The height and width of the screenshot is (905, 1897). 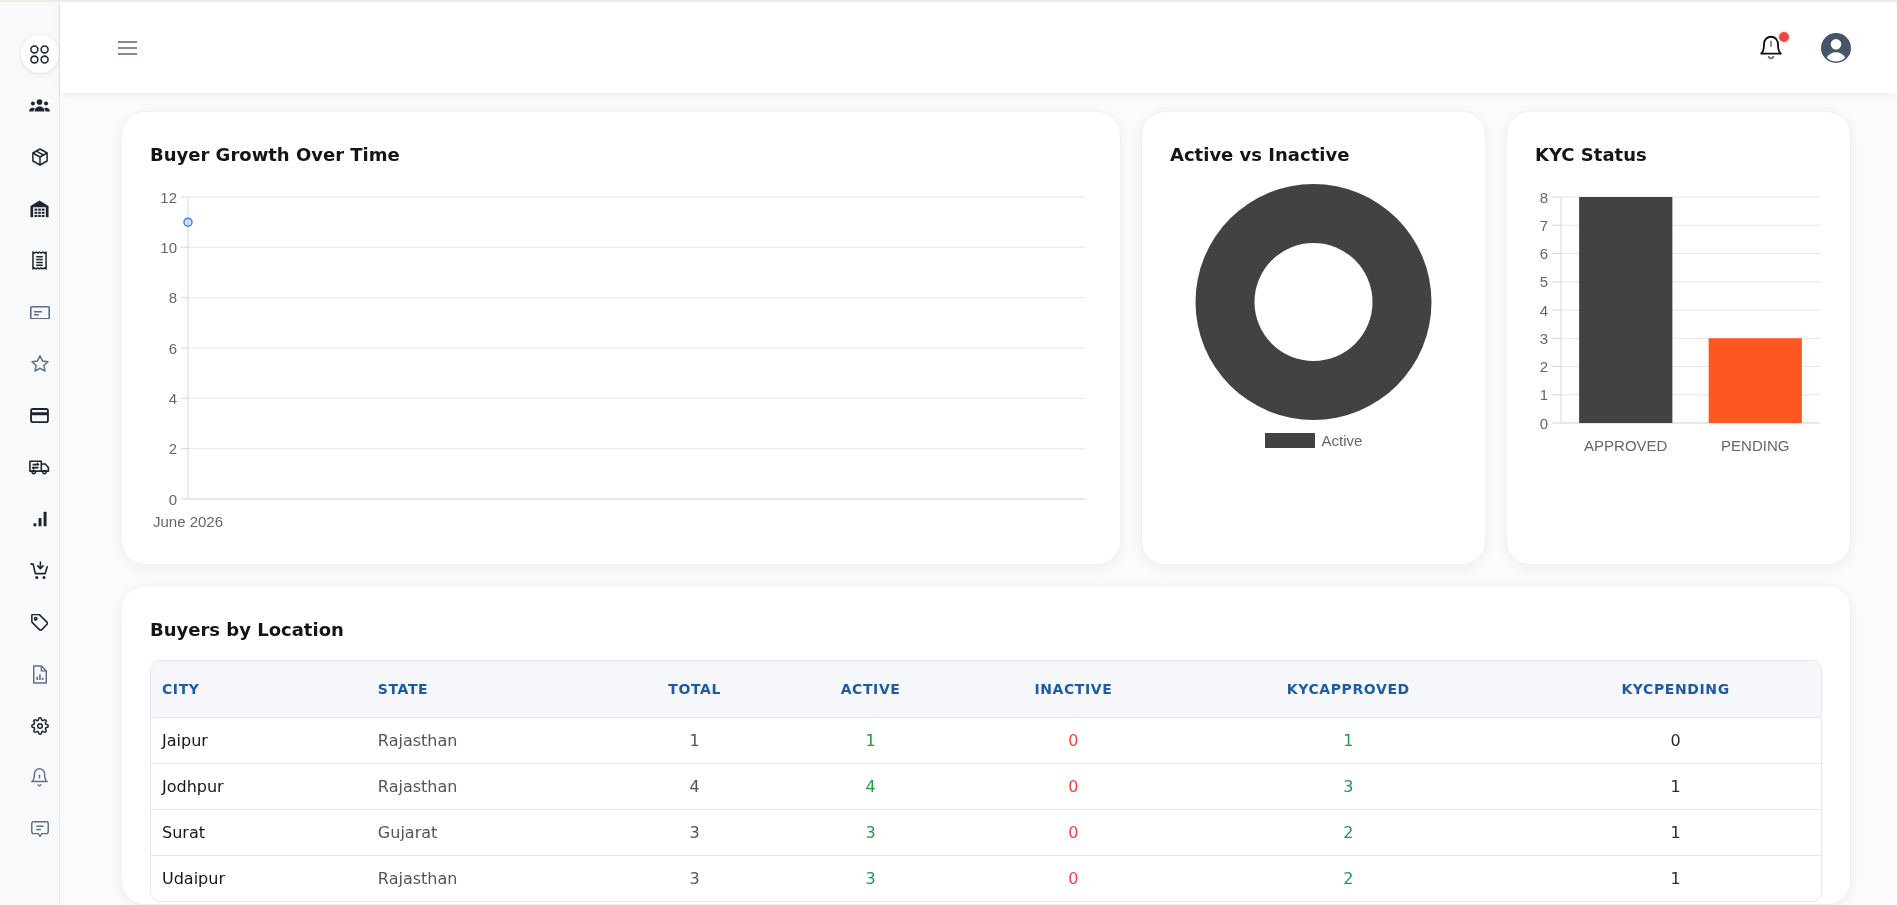 What do you see at coordinates (275, 155) in the screenshot?
I see `chart-title: Buyer Growth Over Time` at bounding box center [275, 155].